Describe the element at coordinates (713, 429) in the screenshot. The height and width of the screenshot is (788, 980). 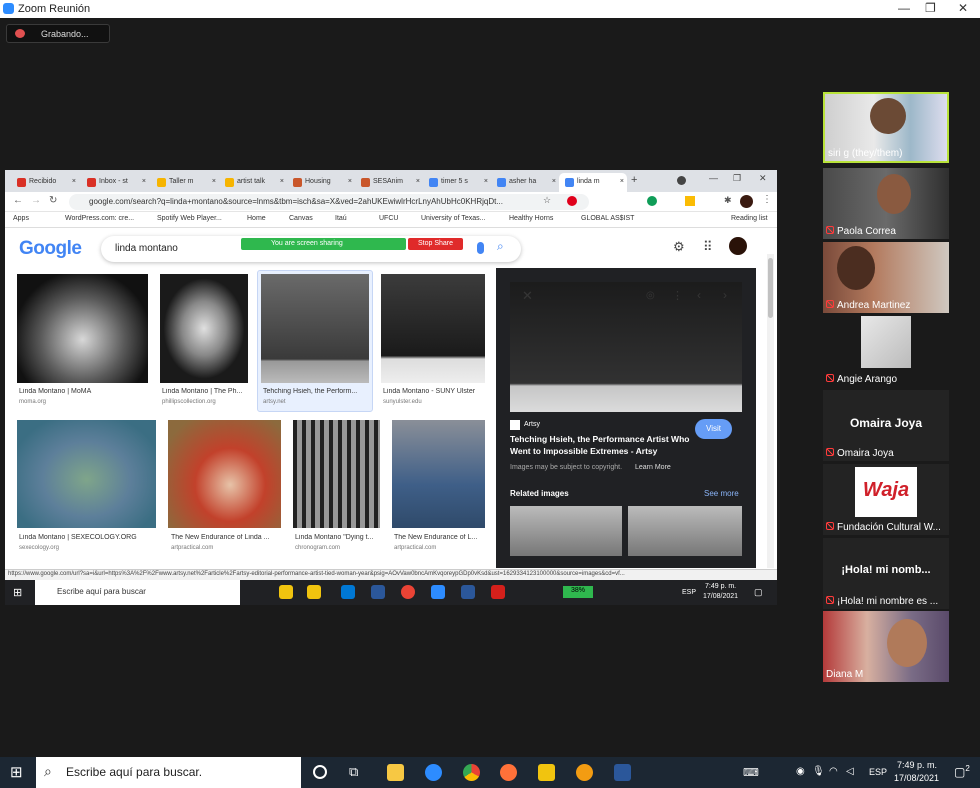
I see `visit-button: Visit` at that location.